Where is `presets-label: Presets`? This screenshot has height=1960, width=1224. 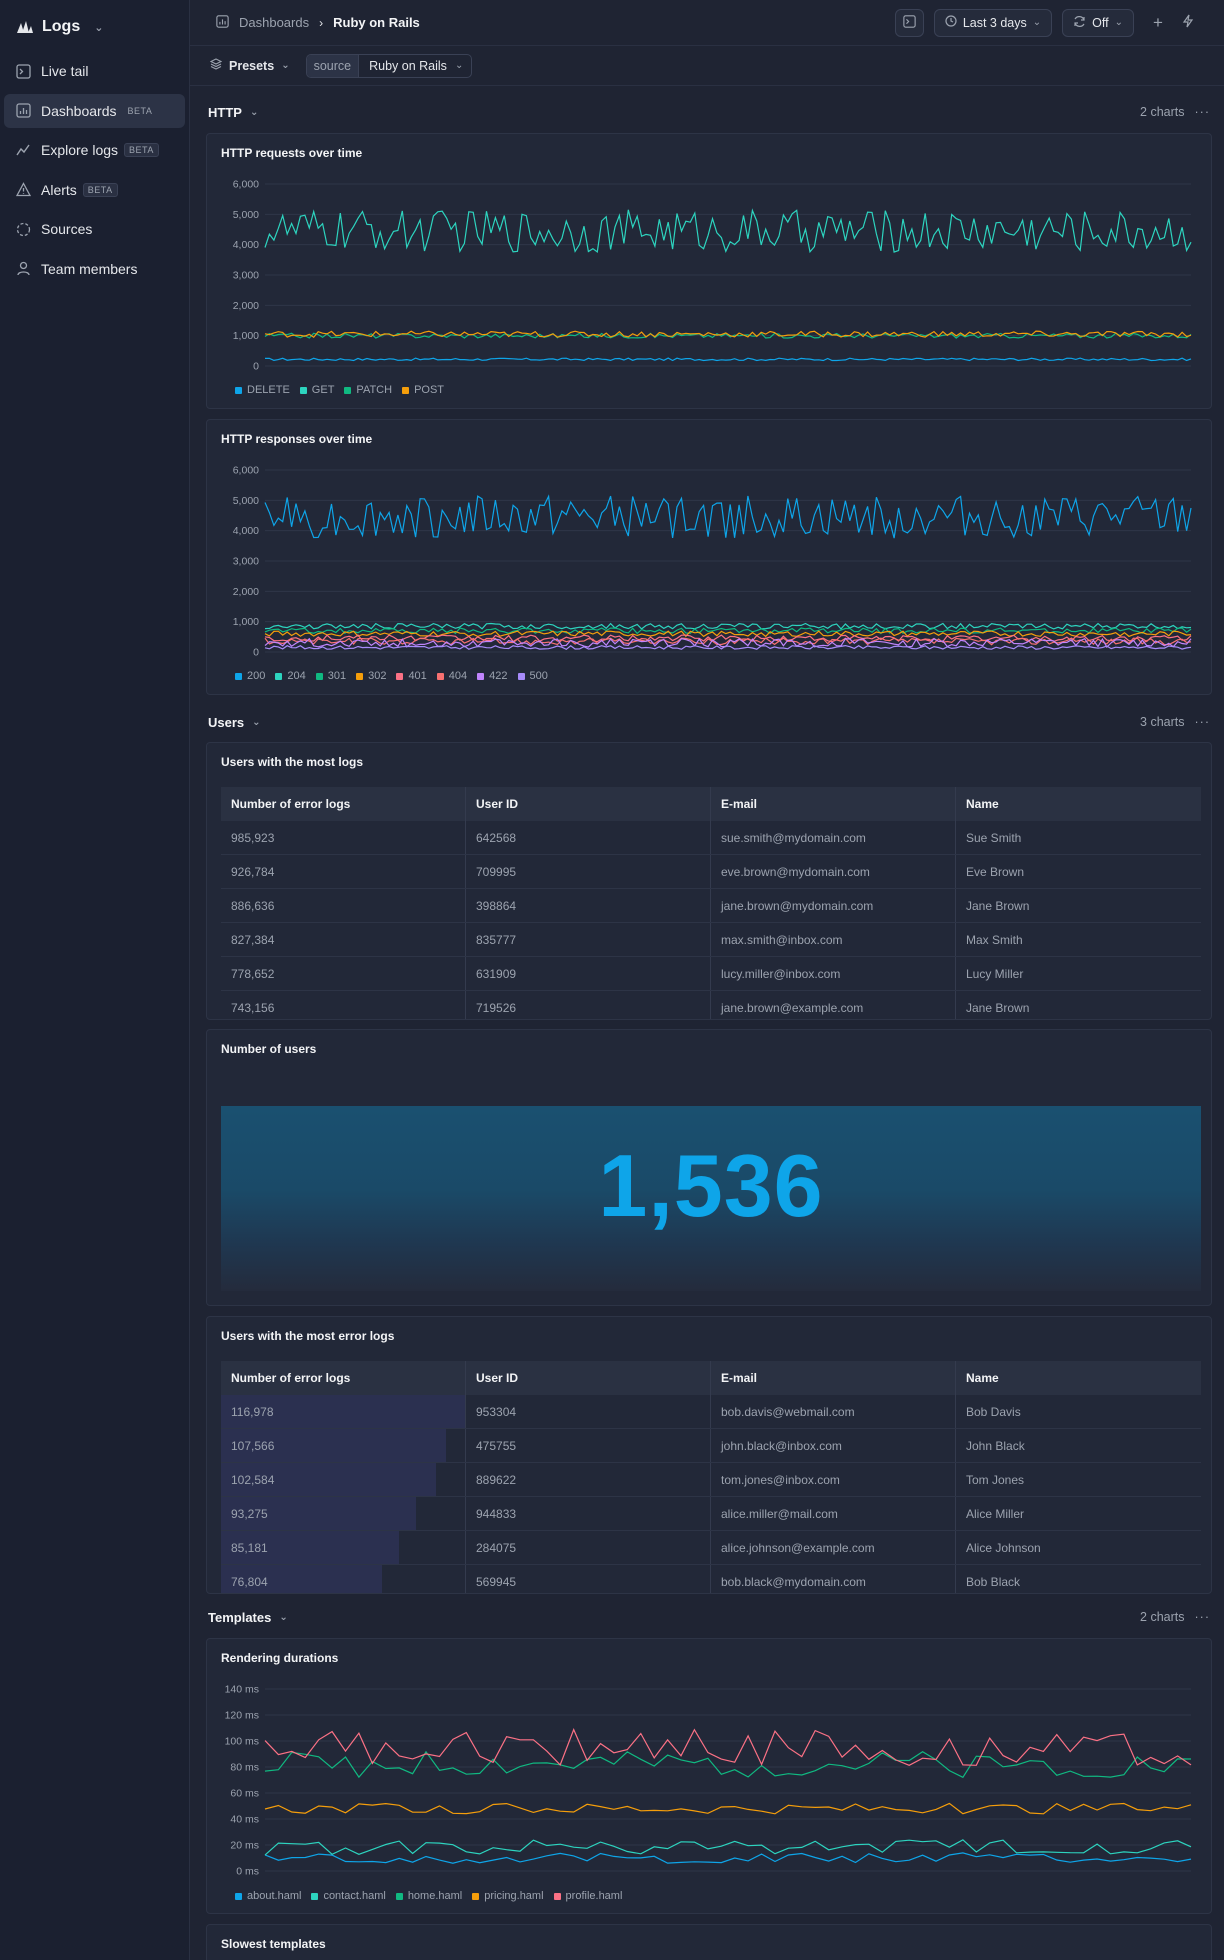 presets-label: Presets is located at coordinates (252, 65).